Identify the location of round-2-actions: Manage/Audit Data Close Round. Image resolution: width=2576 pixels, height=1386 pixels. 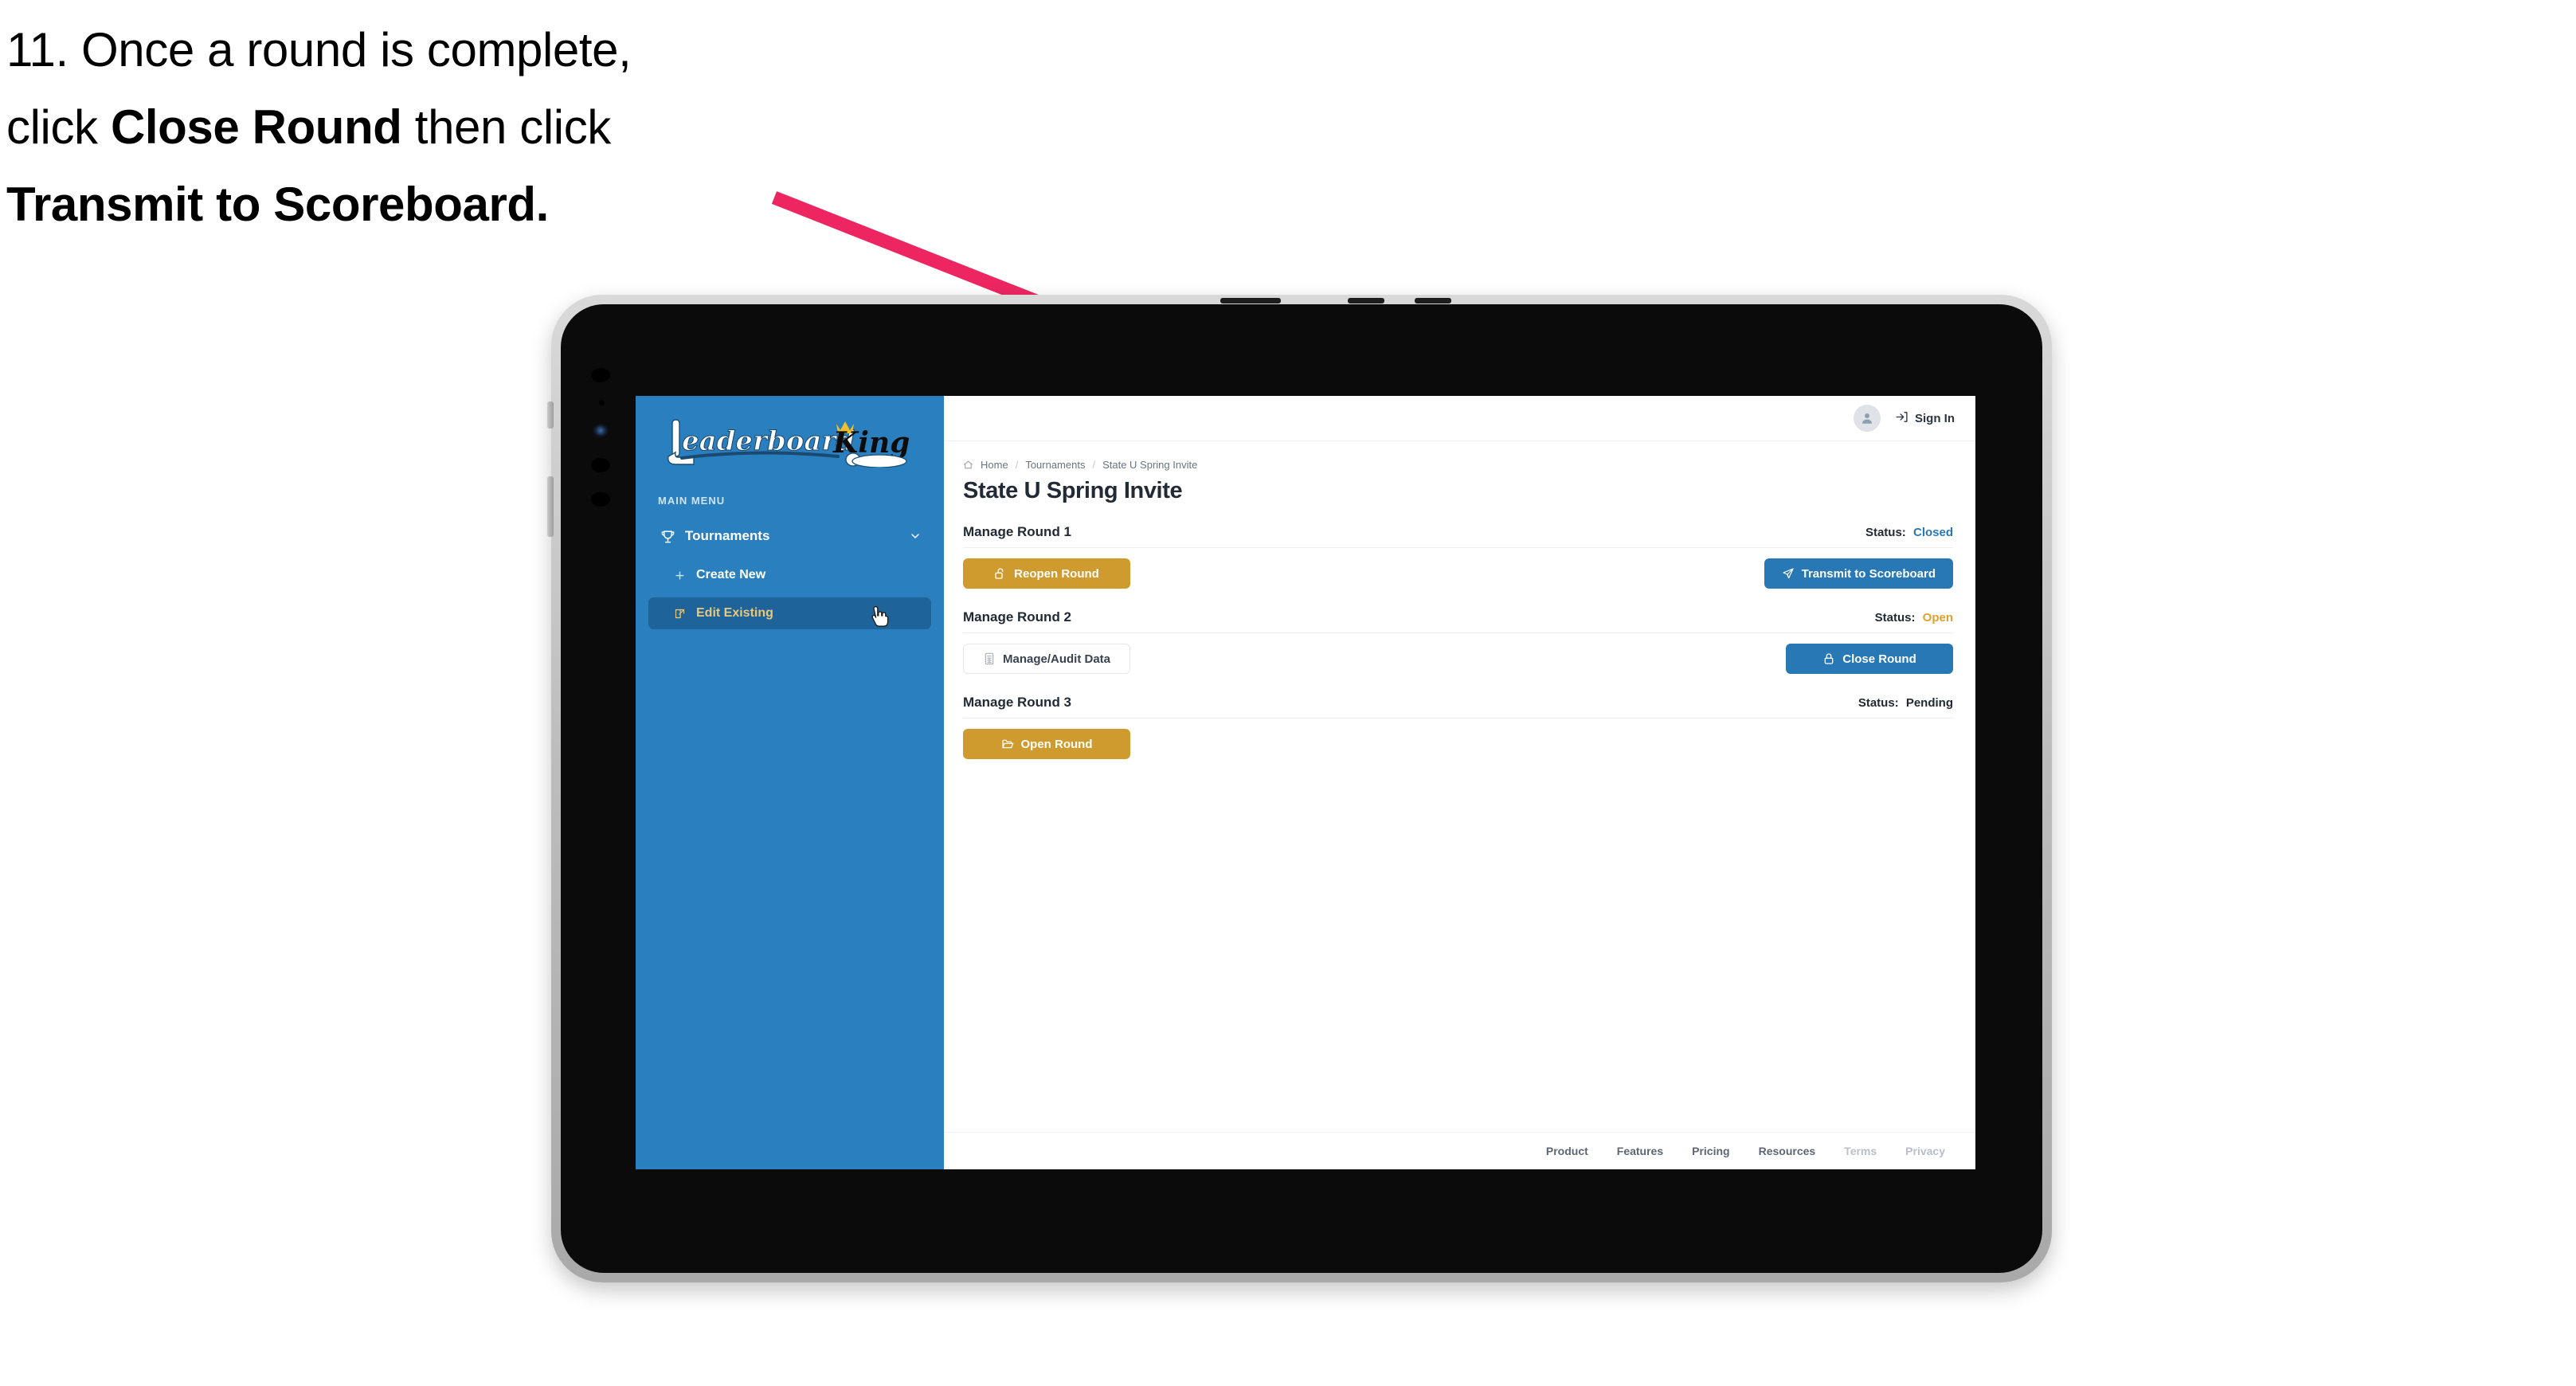
(1458, 659).